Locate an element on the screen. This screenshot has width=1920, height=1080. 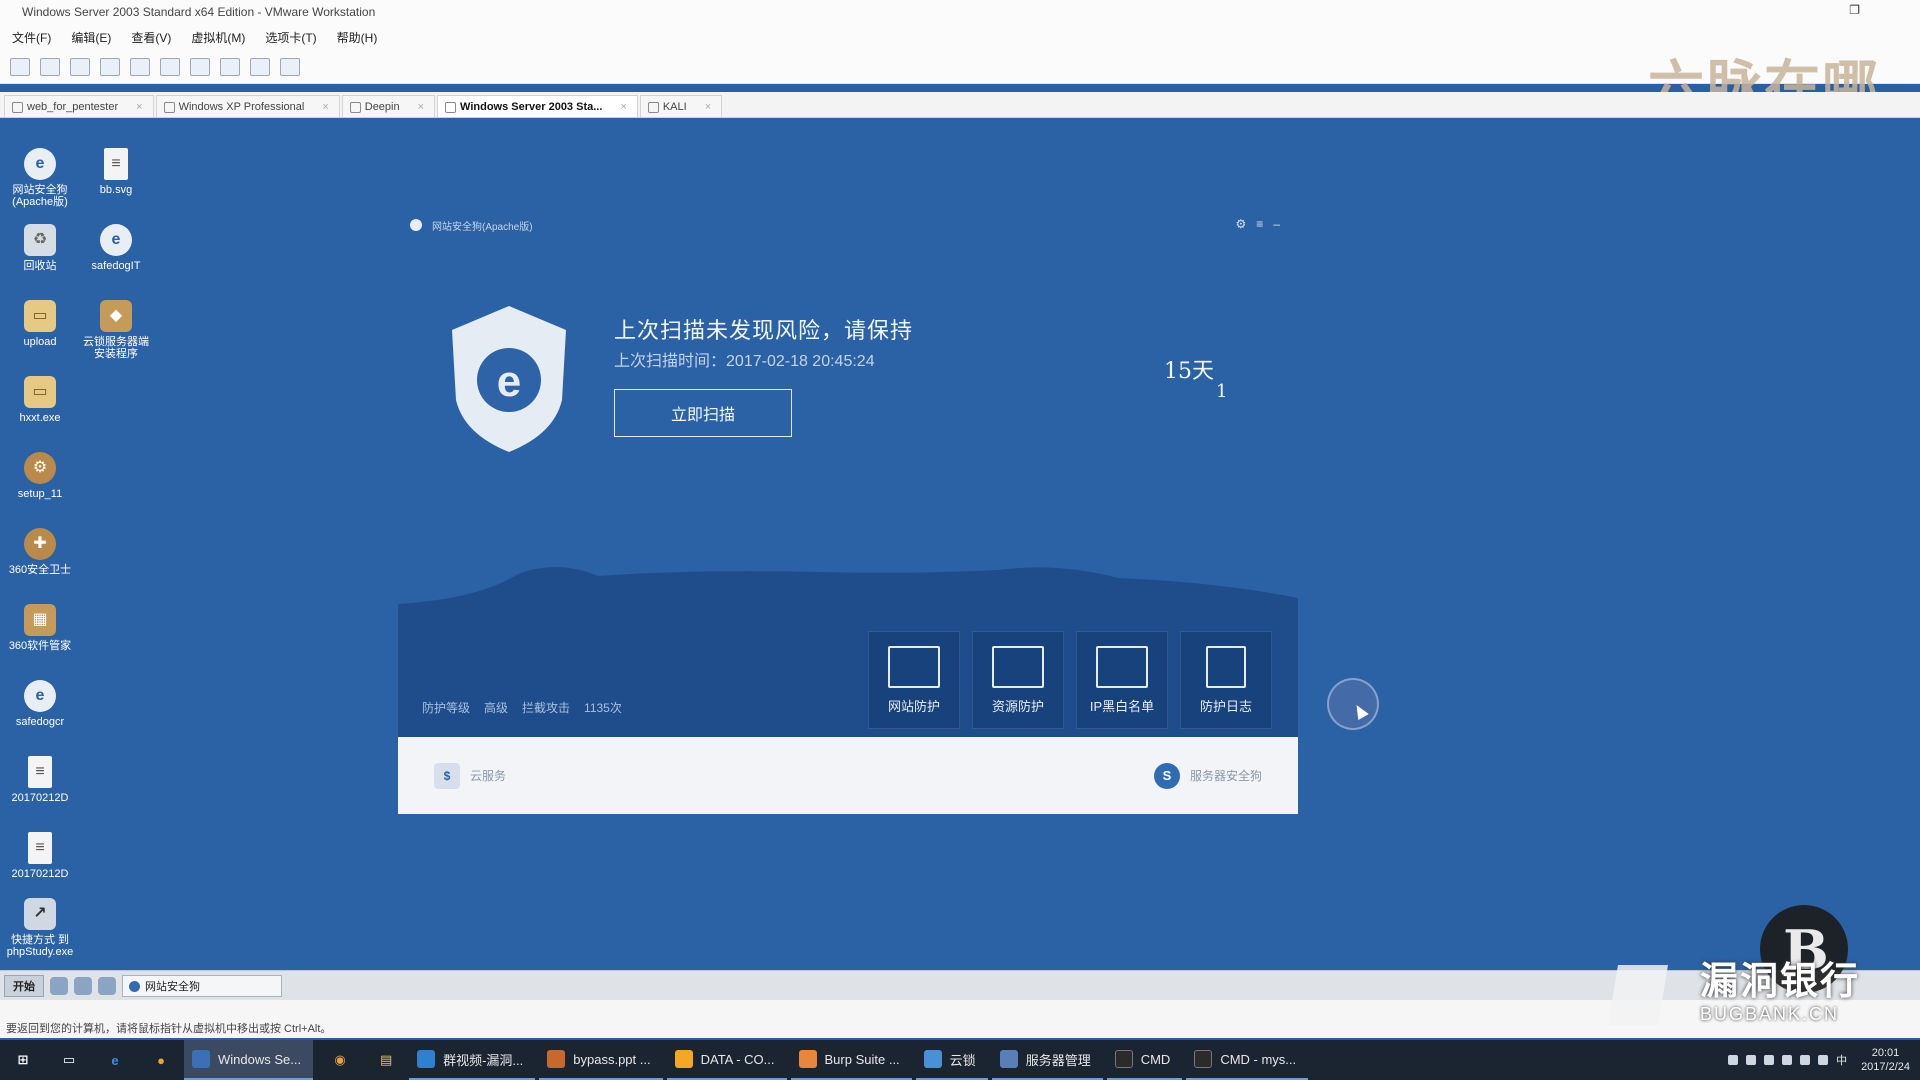
tab-windows-server-2003: Windows Server 2003 Sta... × is located at coordinates (537, 106).